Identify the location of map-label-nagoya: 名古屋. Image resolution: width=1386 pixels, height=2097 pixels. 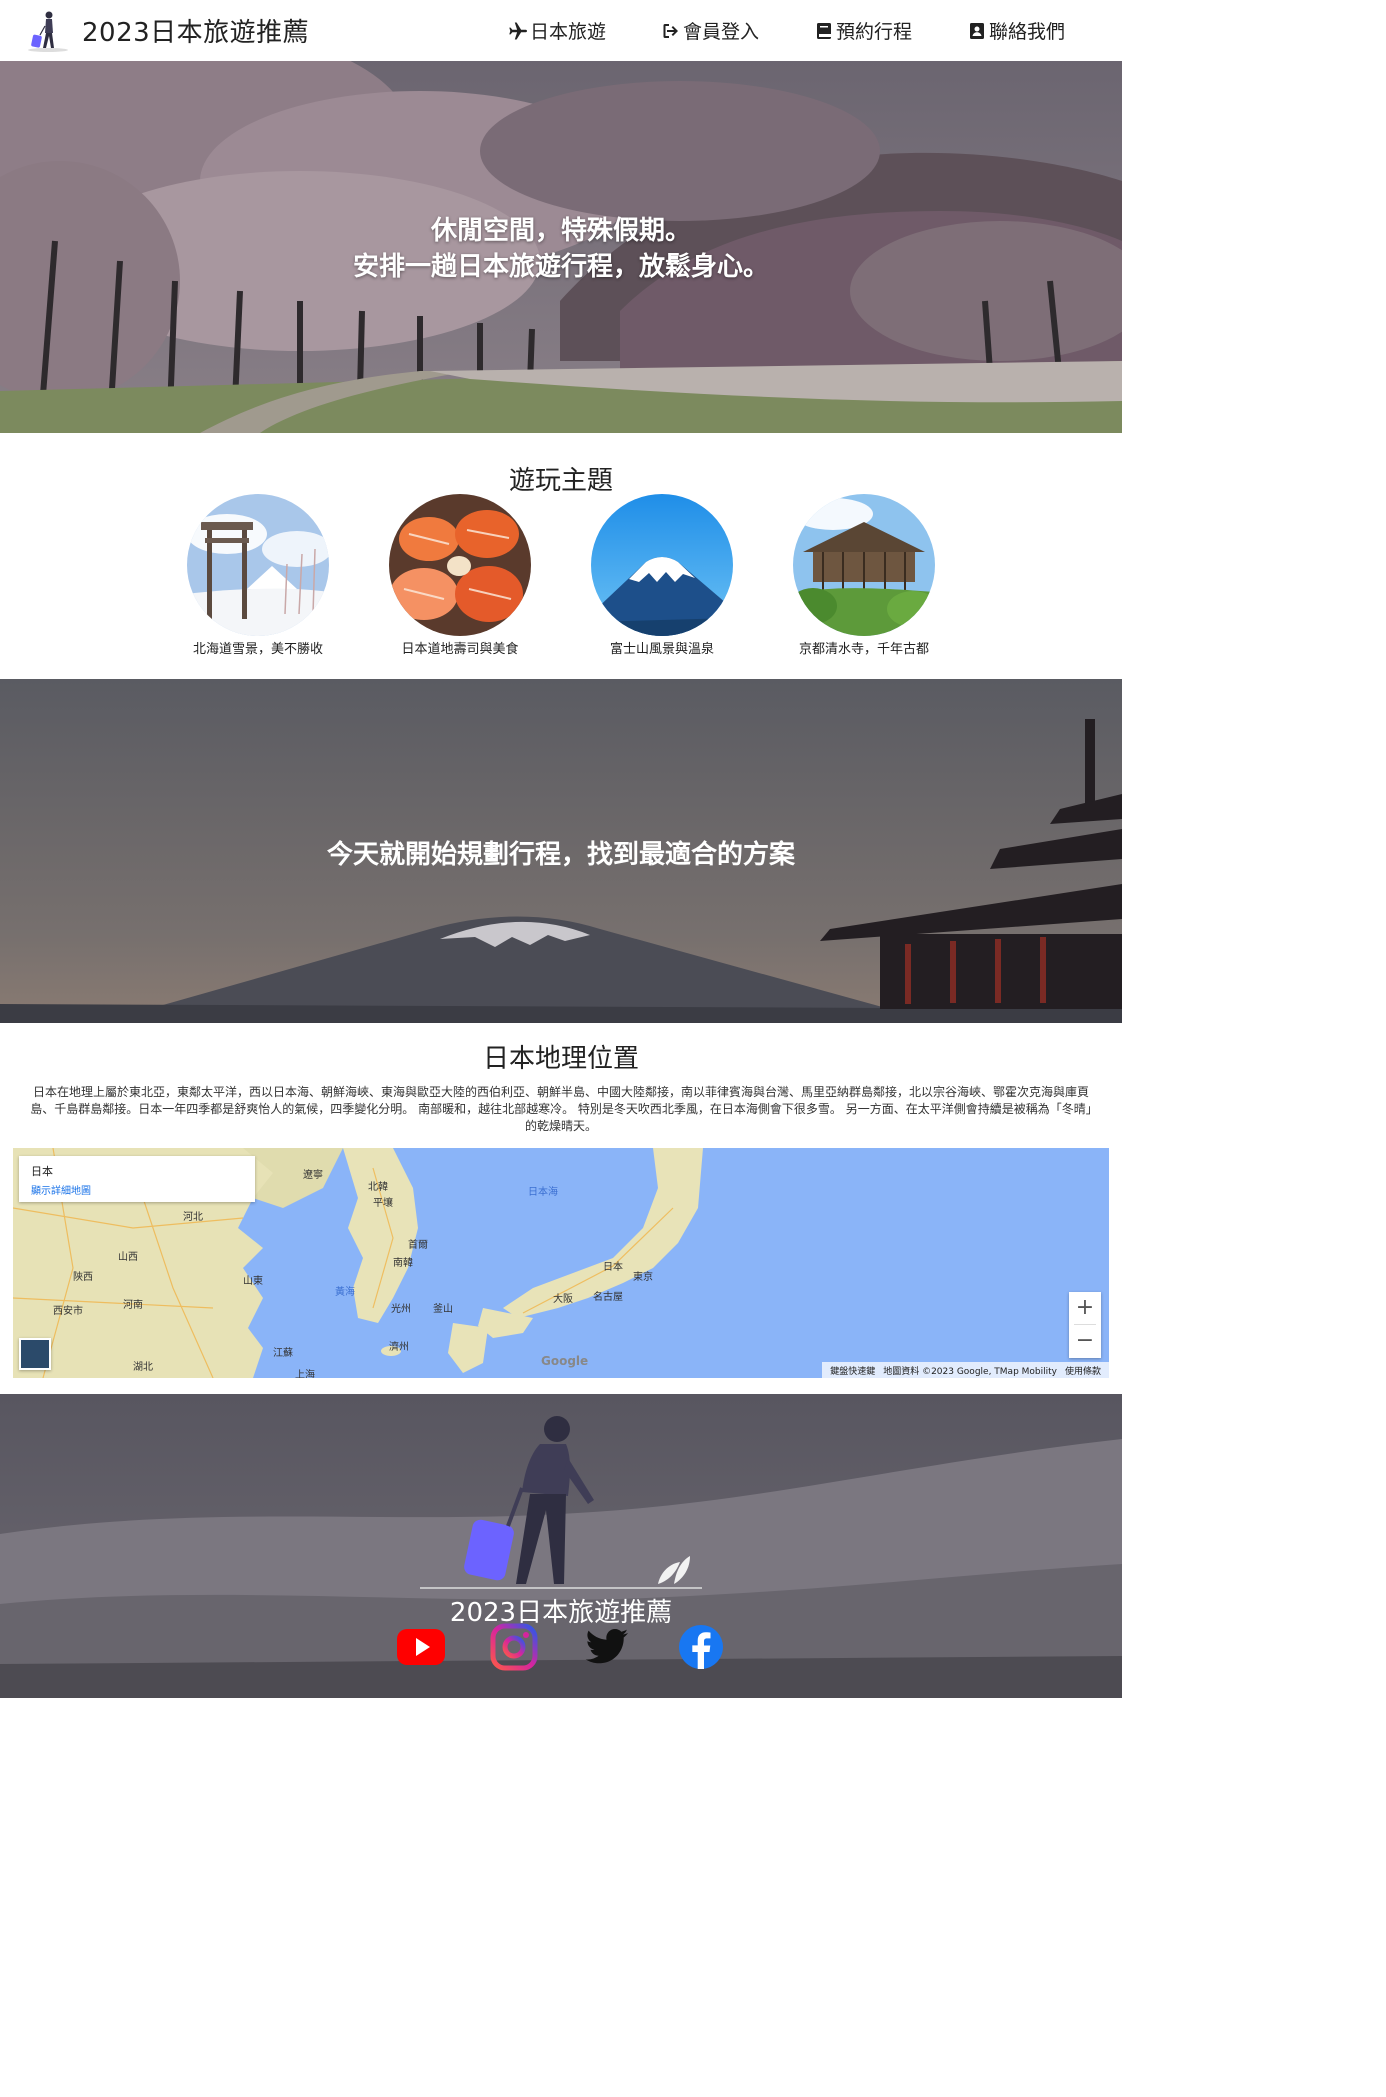
(608, 1297).